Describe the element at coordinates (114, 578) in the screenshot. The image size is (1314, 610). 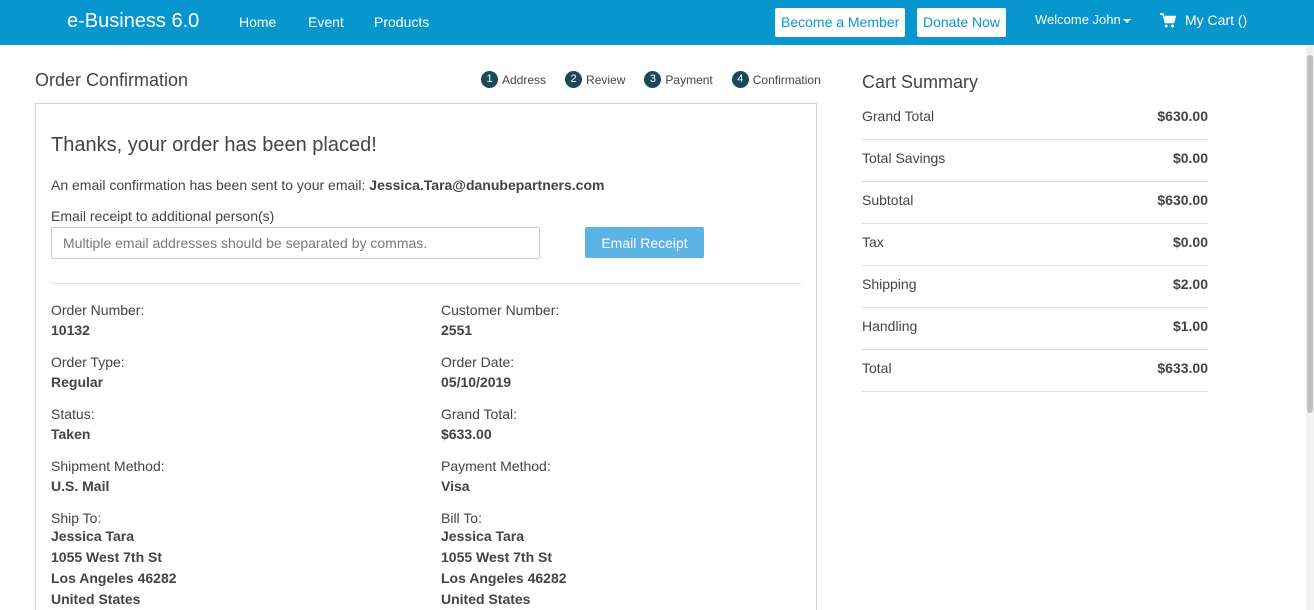
I see `ship-to-city: Los Angeles 46282` at that location.